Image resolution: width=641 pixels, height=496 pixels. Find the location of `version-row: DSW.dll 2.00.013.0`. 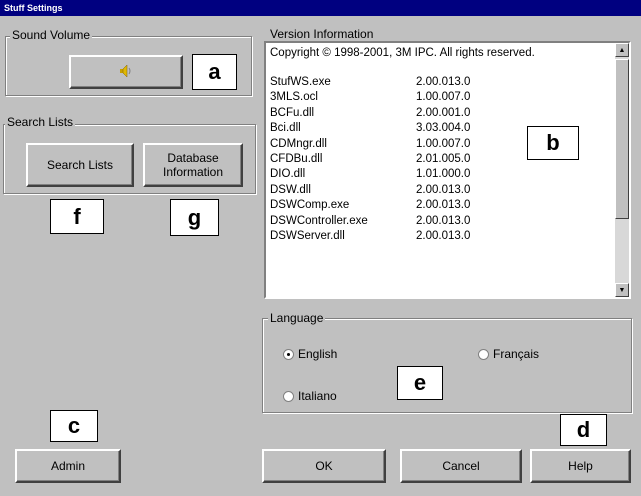

version-row: DSW.dll 2.00.013.0 is located at coordinates (442, 190).